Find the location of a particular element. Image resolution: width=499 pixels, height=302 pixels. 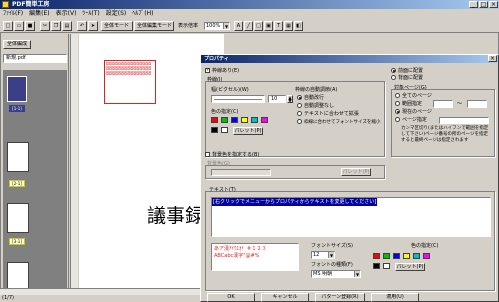

image-tool-icon: ▣ is located at coordinates (268, 26).